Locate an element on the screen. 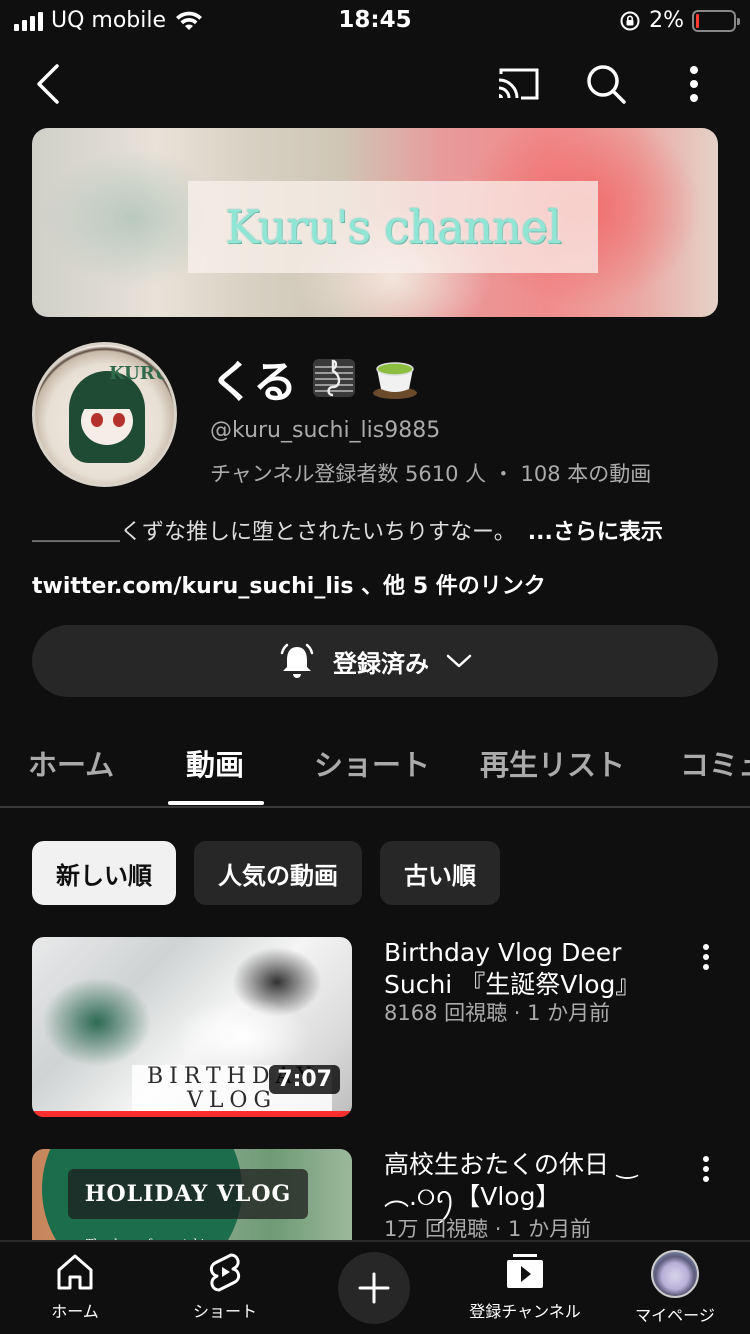 Image resolution: width=750 pixels, height=1334 pixels. subscribed-label: 登録済み is located at coordinates (381, 663).